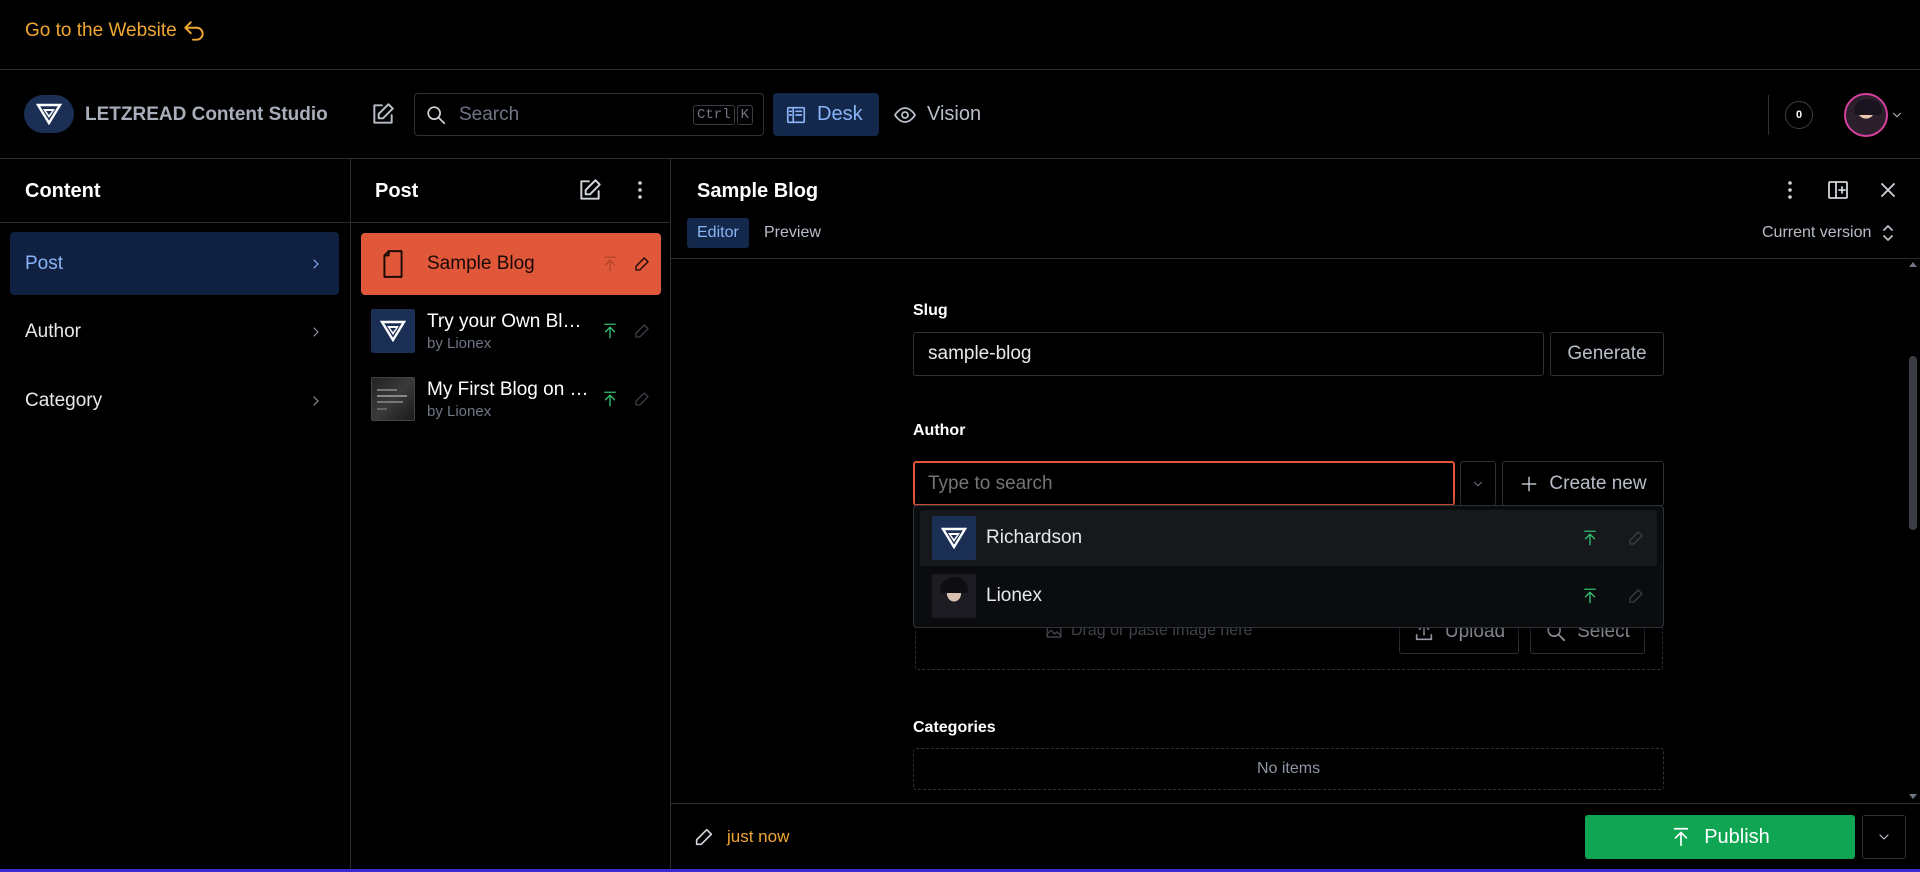  What do you see at coordinates (905, 115) in the screenshot?
I see `eye-icon` at bounding box center [905, 115].